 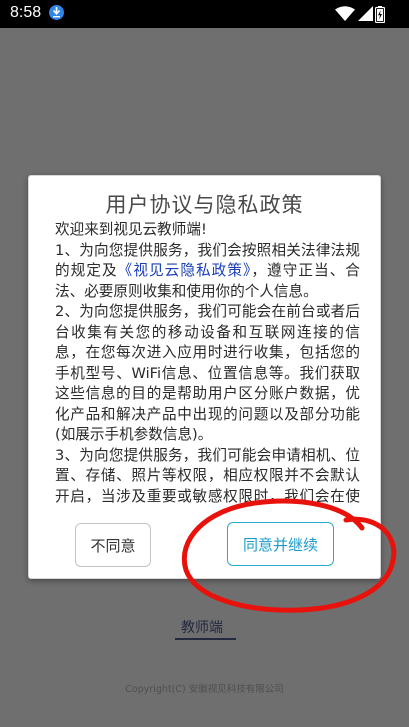 I want to click on battery-icon, so click(x=380, y=14).